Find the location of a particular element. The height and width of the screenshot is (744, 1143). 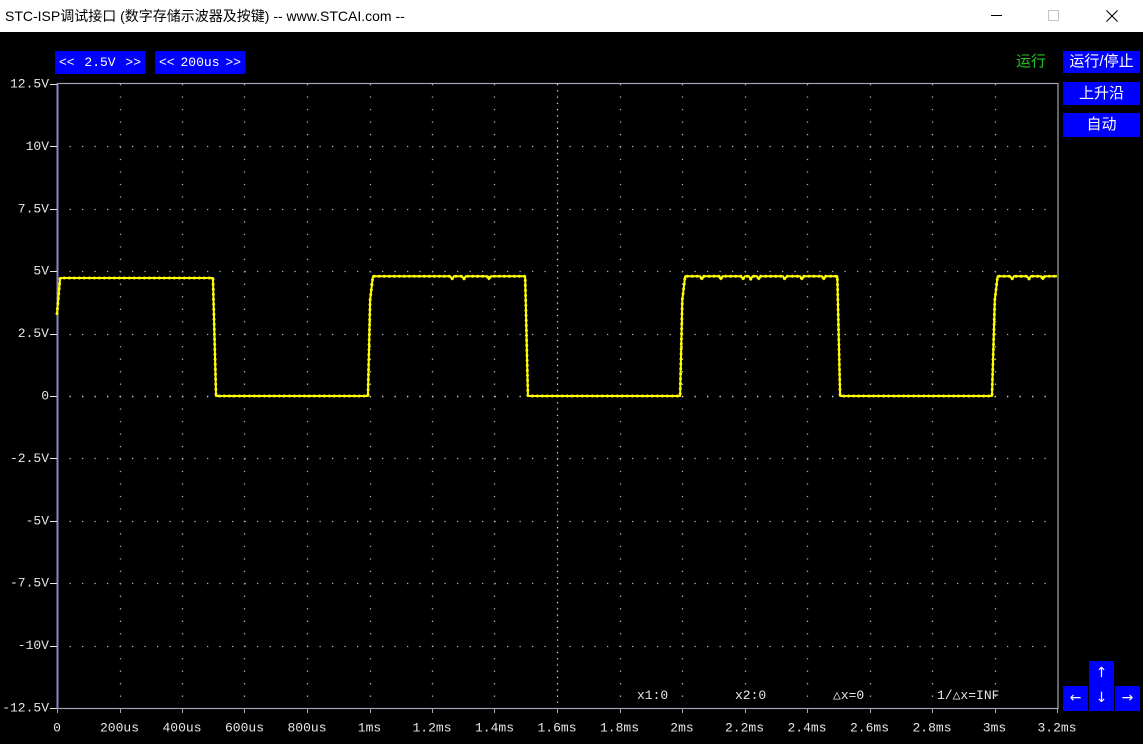

arrow-up-button: ↑ is located at coordinates (1101, 673).